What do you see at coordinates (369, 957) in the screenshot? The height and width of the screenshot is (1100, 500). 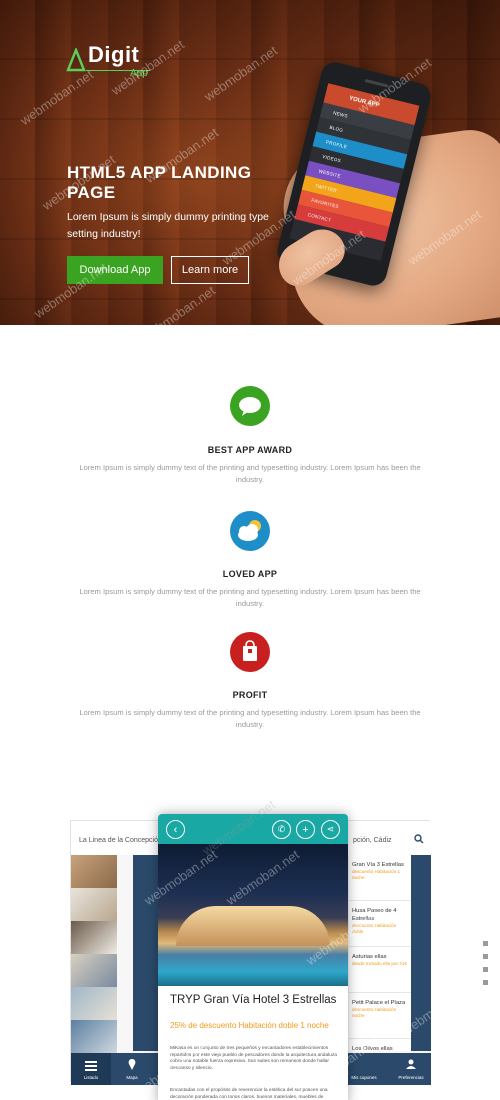 I see `hotel-list-name: Asturias ellas` at bounding box center [369, 957].